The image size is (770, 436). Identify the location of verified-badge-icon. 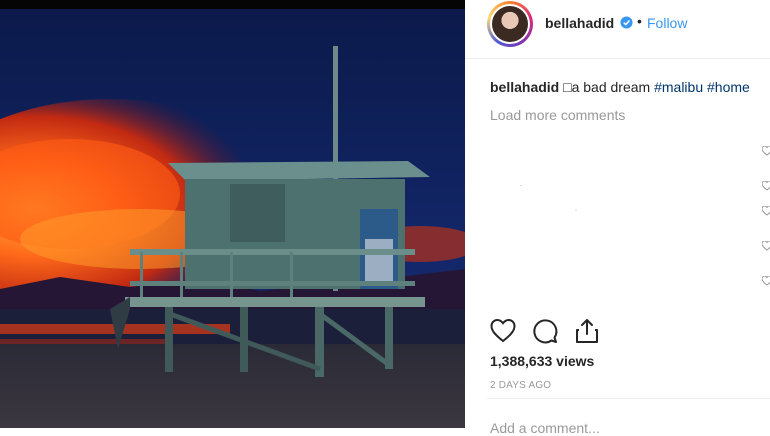
(626, 22).